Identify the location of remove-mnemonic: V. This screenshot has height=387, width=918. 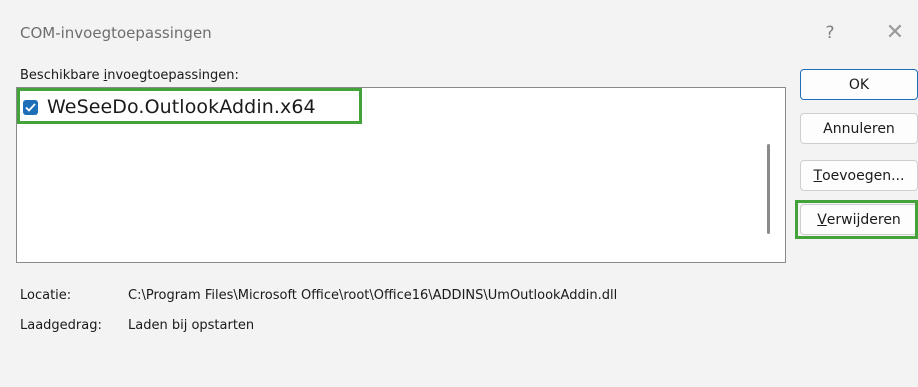
(822, 219).